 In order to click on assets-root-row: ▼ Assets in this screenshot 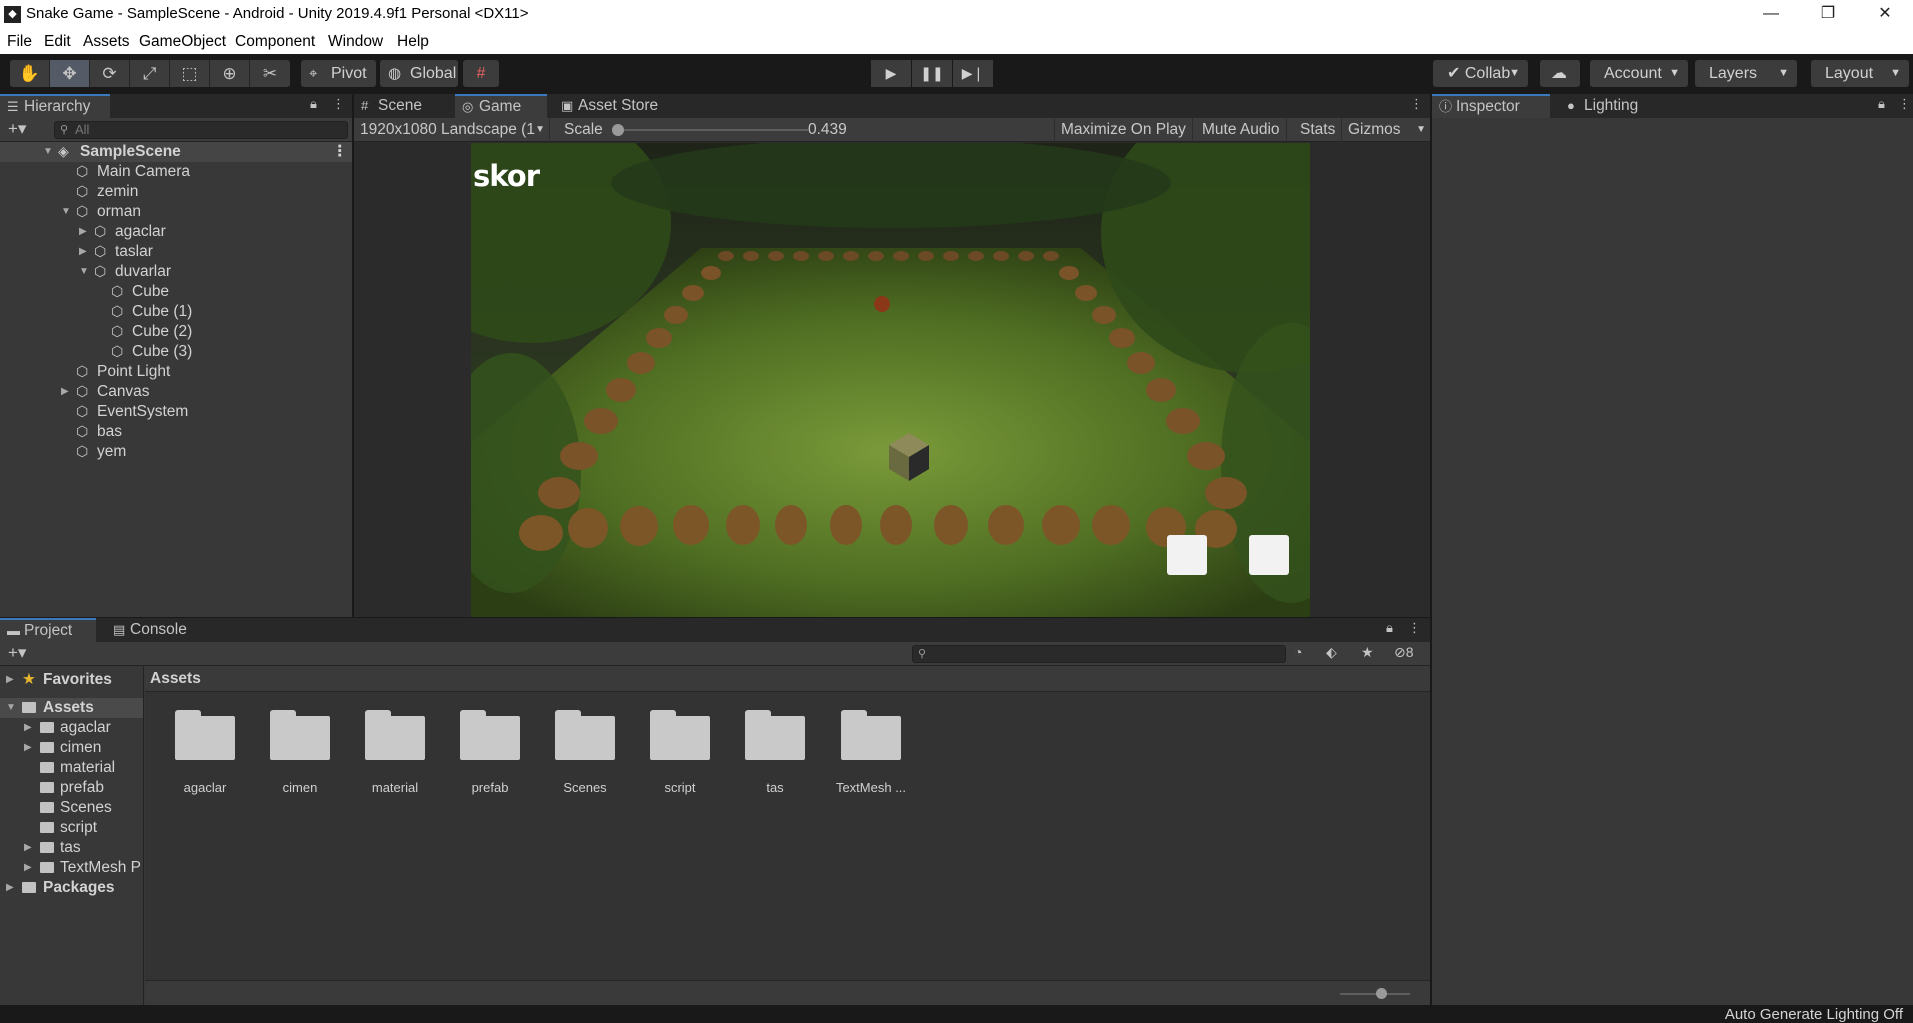, I will do `click(71, 708)`.